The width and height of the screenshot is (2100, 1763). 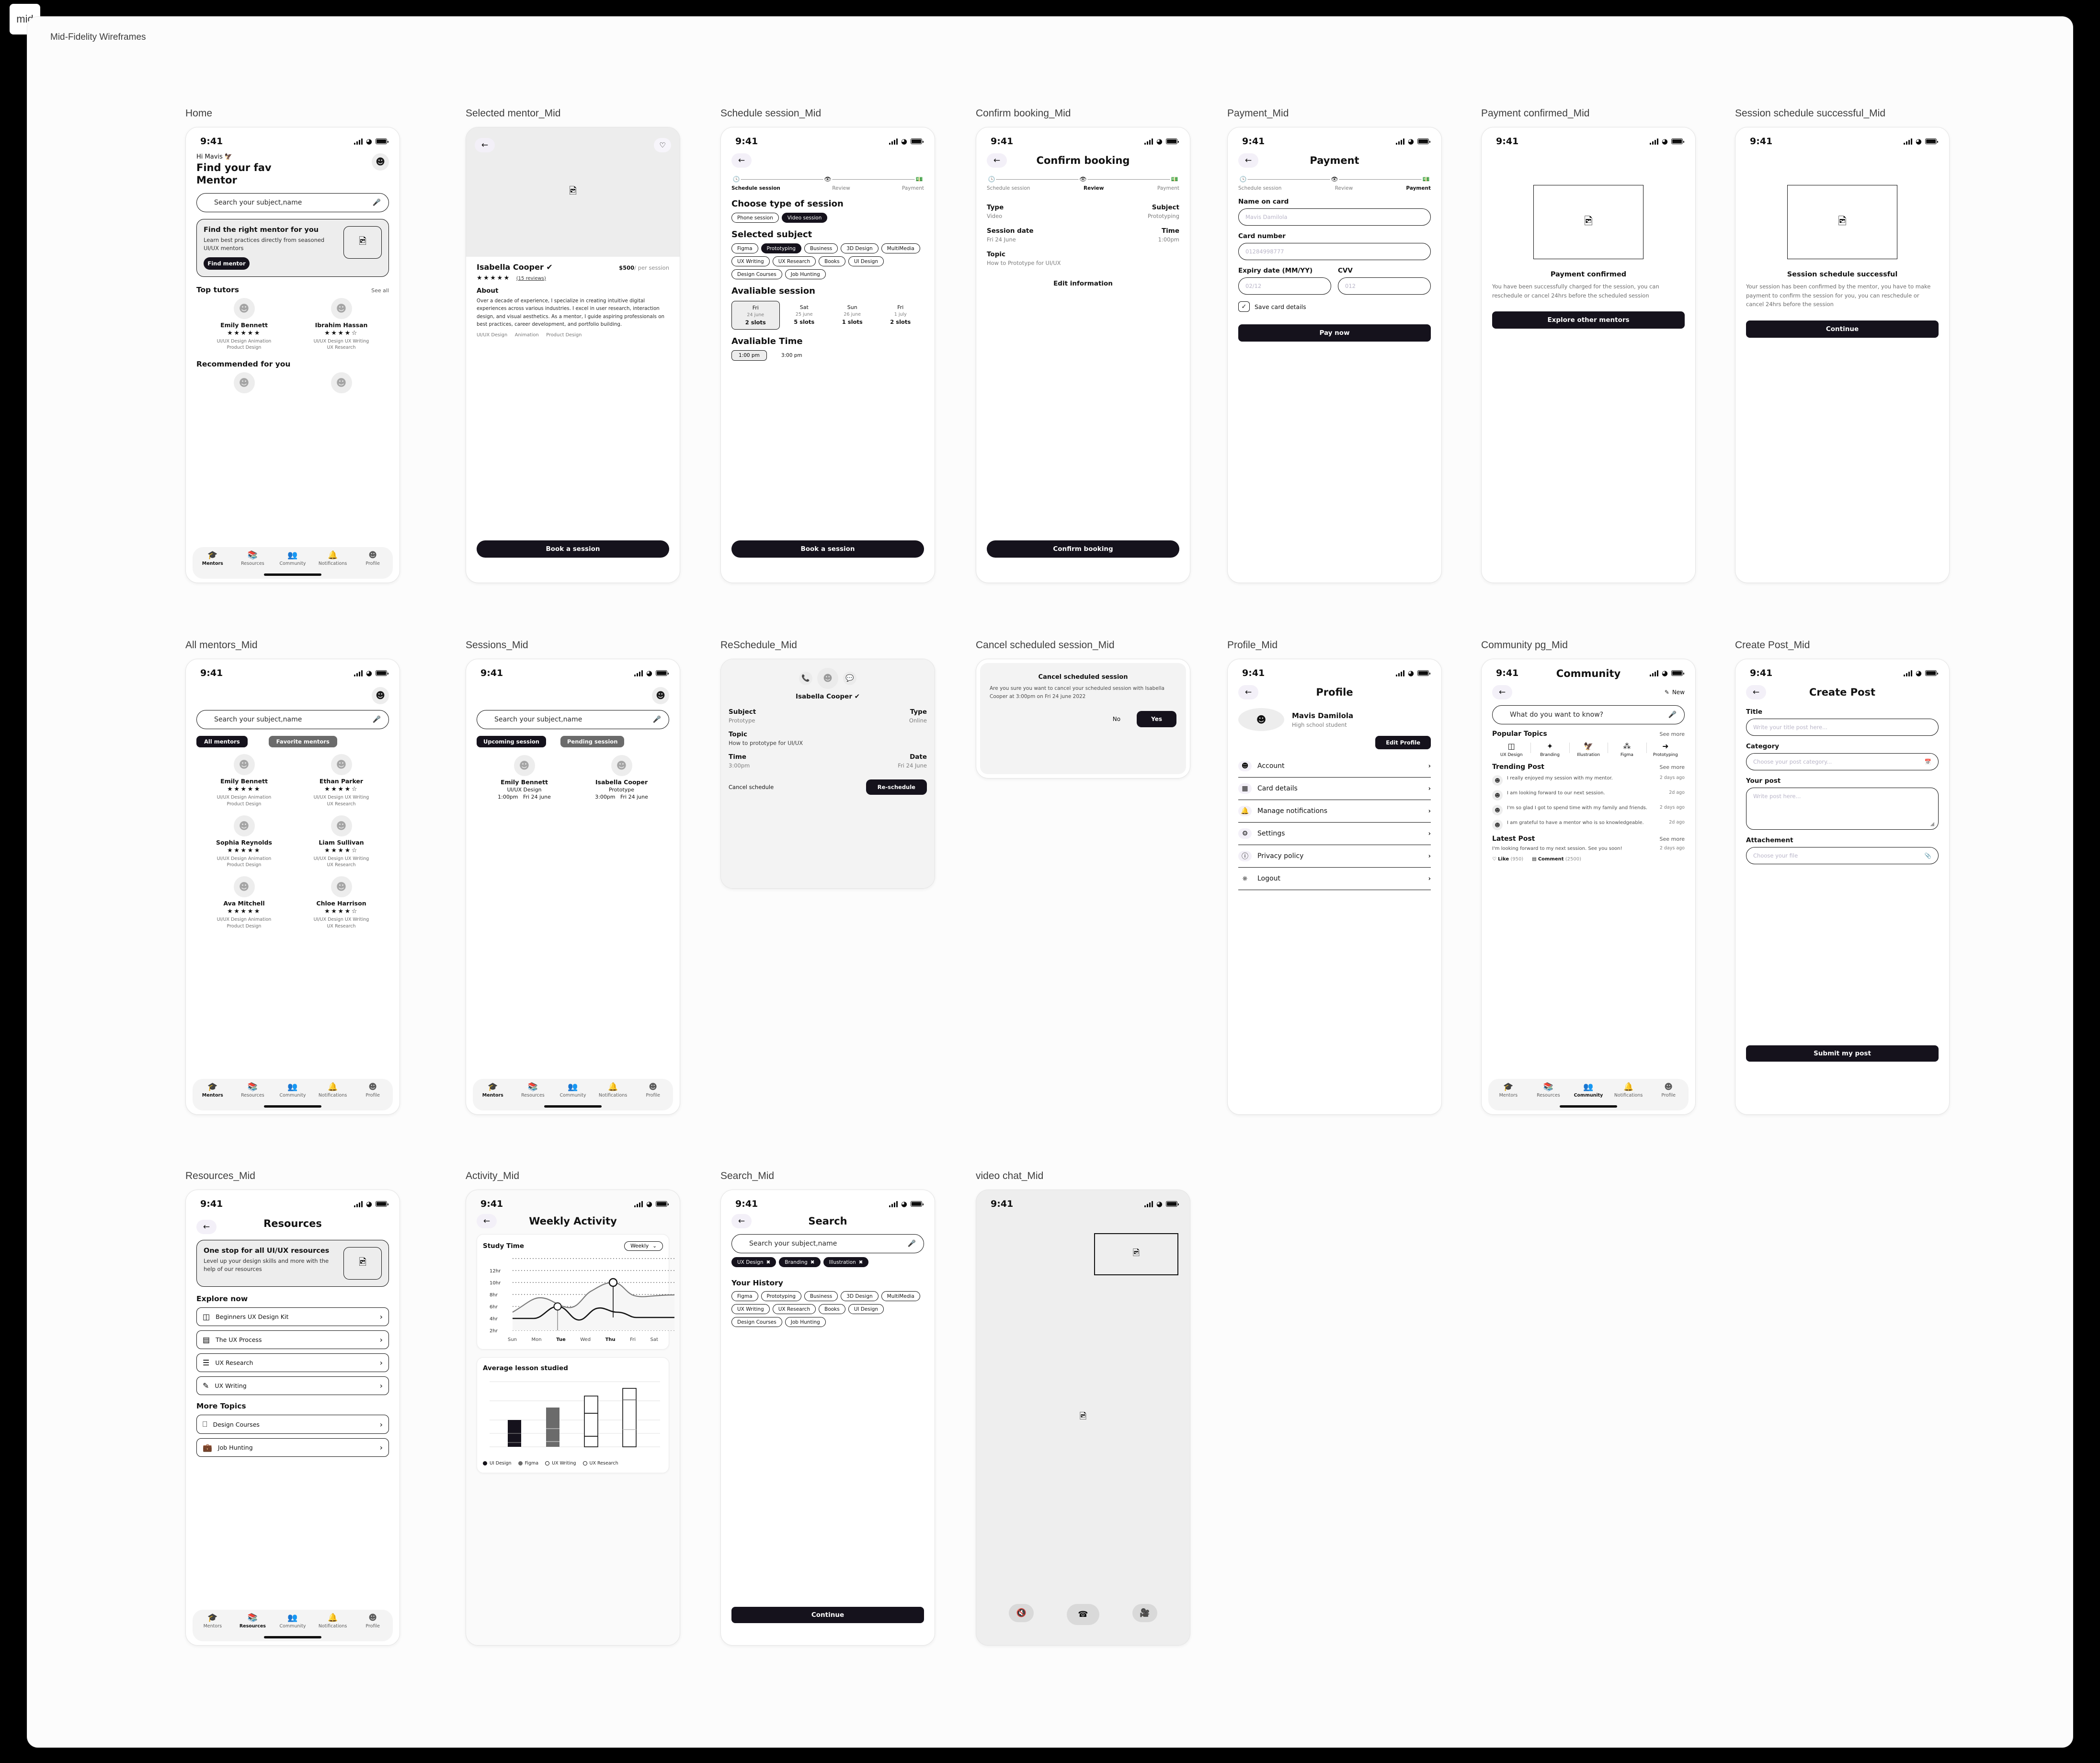 What do you see at coordinates (1842, 1053) in the screenshot?
I see `submit-post-button: Submit my post` at bounding box center [1842, 1053].